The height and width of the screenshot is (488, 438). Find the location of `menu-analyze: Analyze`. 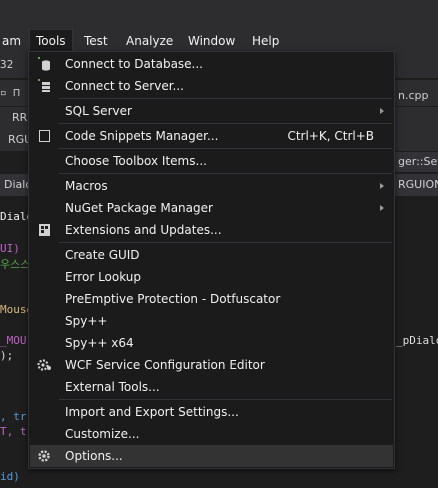

menu-analyze: Analyze is located at coordinates (149, 41).